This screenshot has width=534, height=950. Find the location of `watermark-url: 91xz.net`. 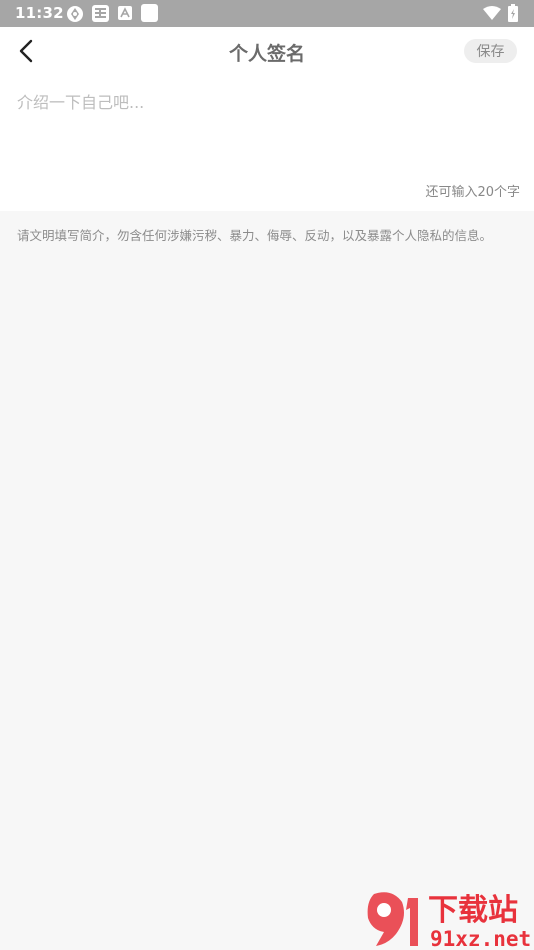

watermark-url: 91xz.net is located at coordinates (480, 938).